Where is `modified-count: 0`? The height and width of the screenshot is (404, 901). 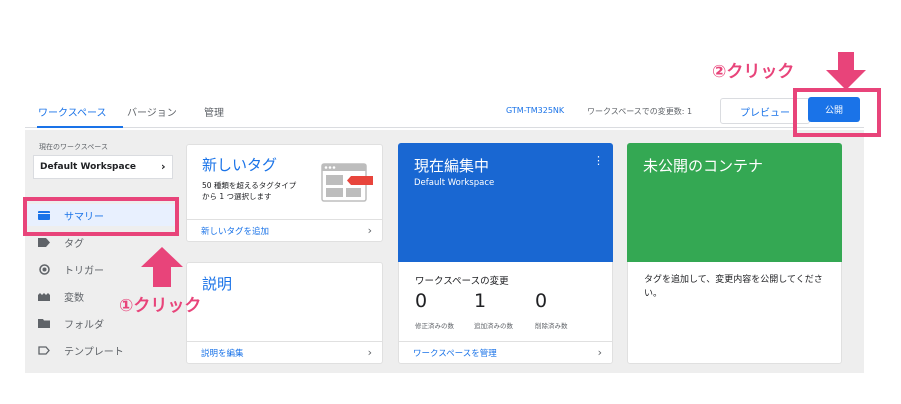 modified-count: 0 is located at coordinates (421, 301).